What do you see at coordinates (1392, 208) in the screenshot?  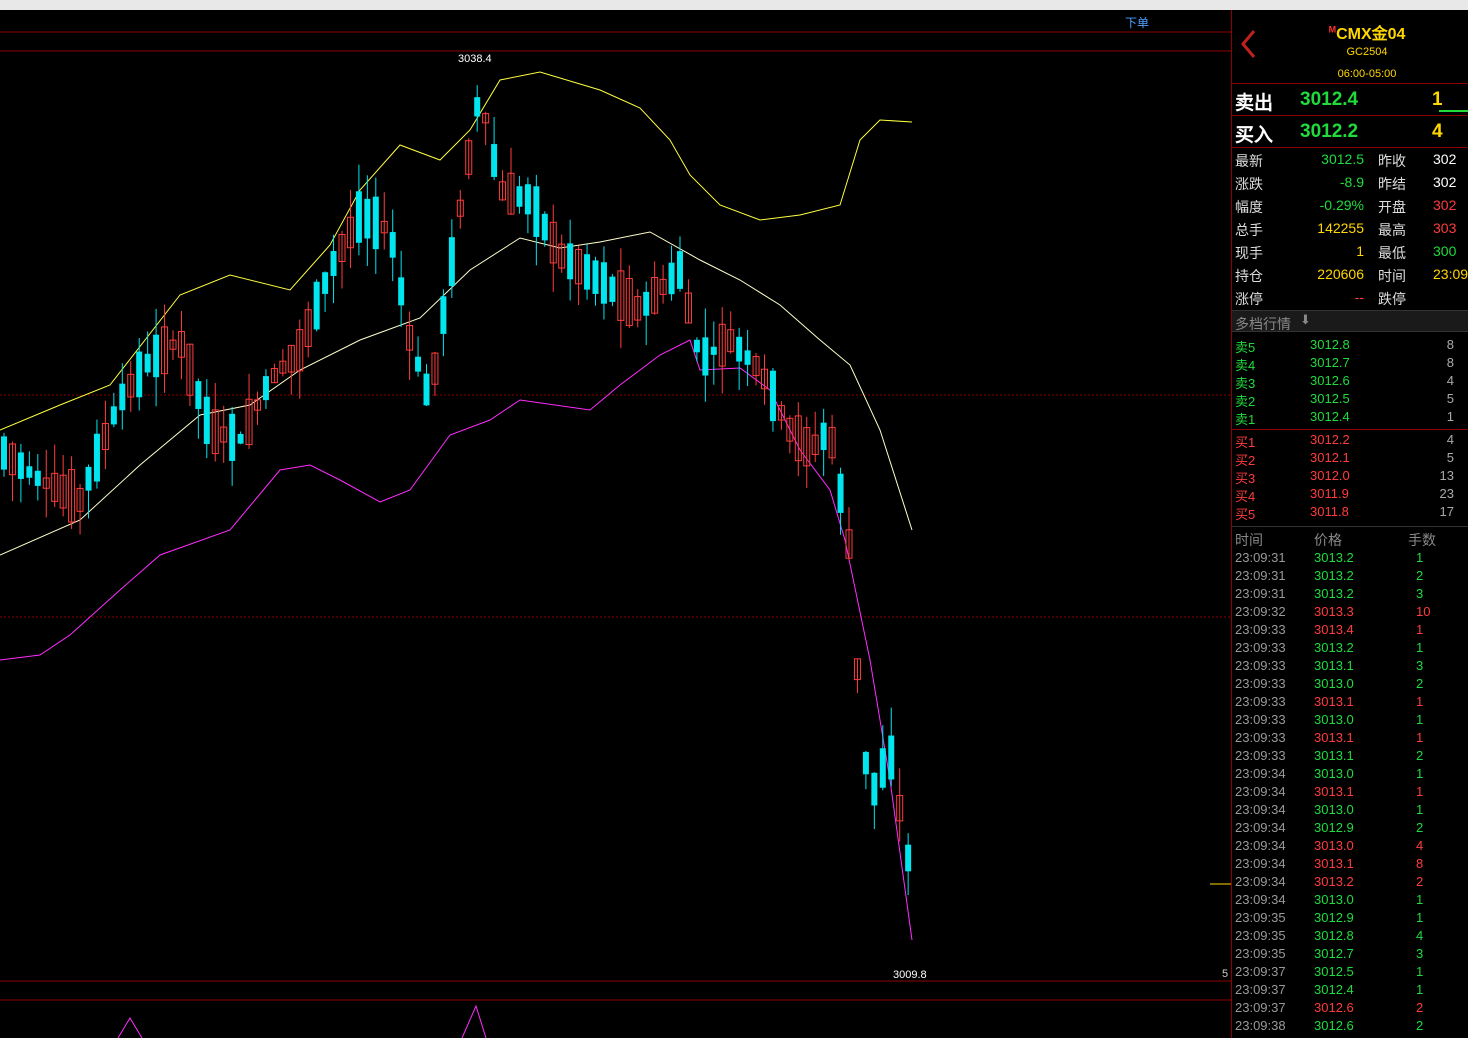 I see `stat-label-2: 开盘` at bounding box center [1392, 208].